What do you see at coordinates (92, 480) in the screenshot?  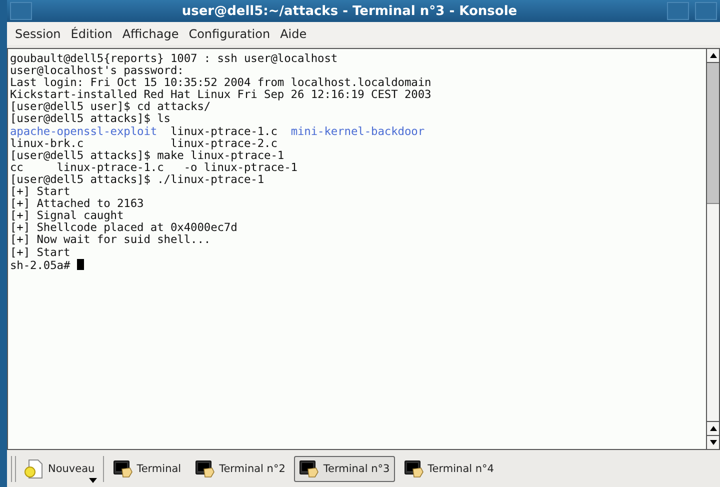 I see `dropdown-caret-icon` at bounding box center [92, 480].